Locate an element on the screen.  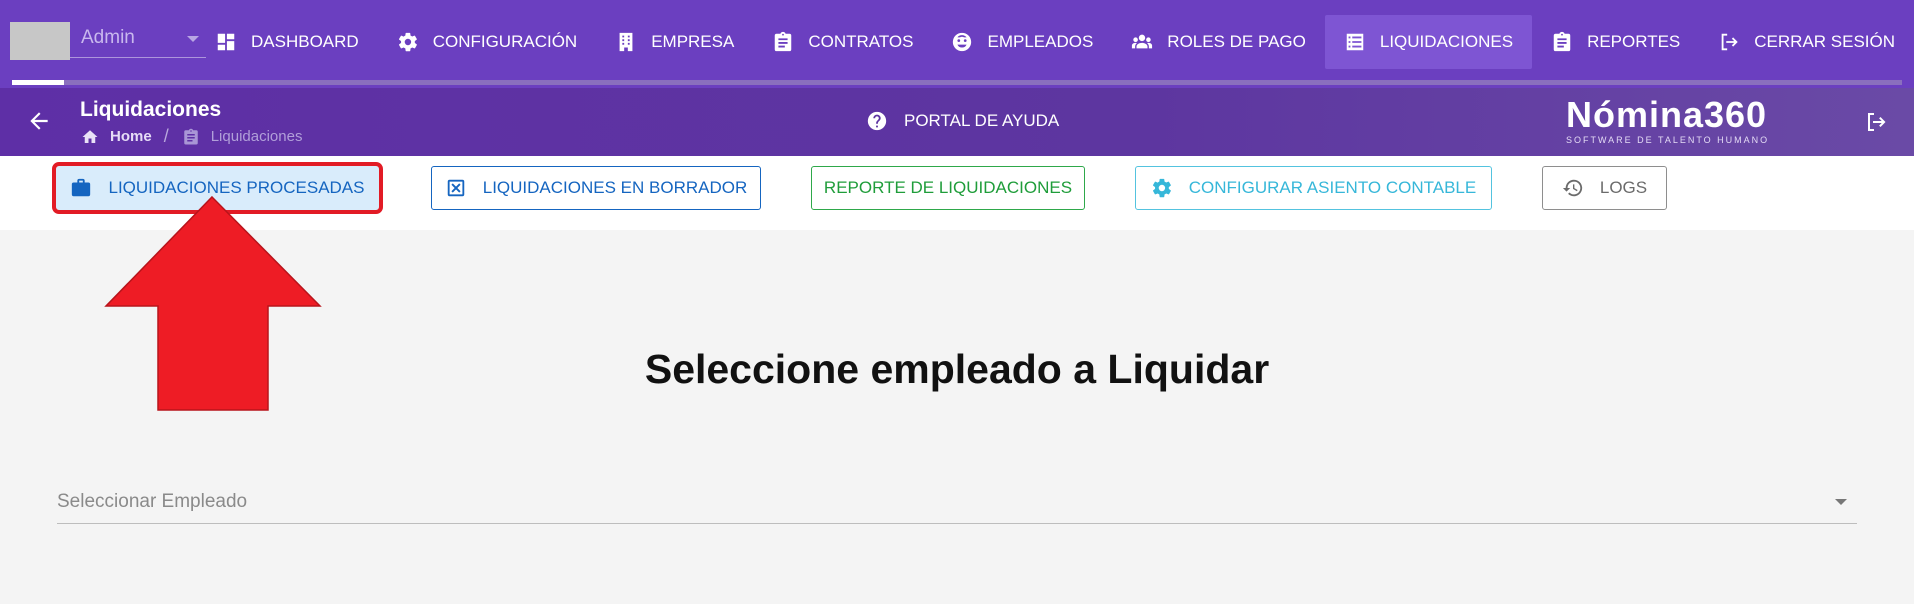
configure-accounting-entry-button: CONFIGURAR ASIENTO CONTABLE is located at coordinates (1313, 188).